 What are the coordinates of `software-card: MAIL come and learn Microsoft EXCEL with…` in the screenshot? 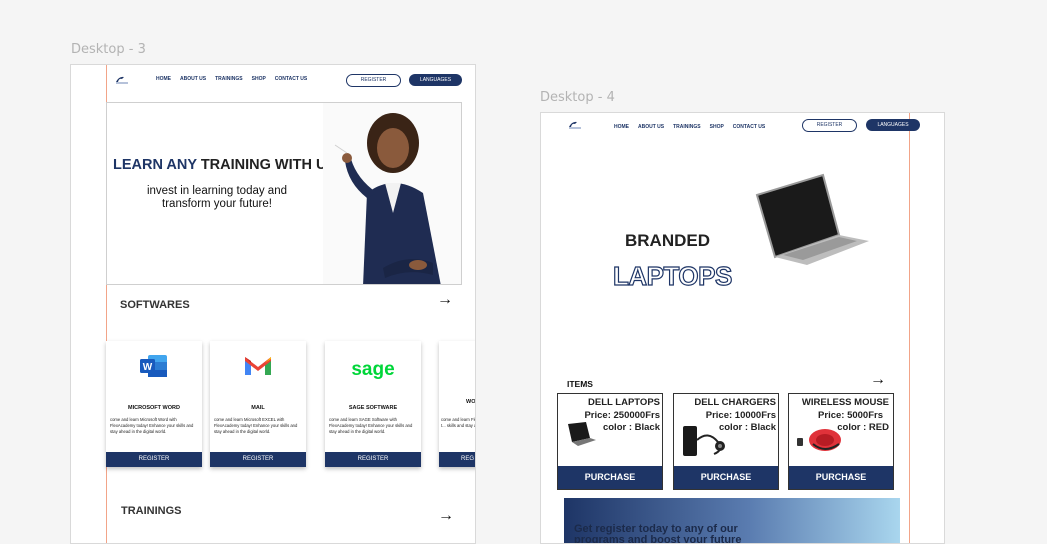 It's located at (258, 404).